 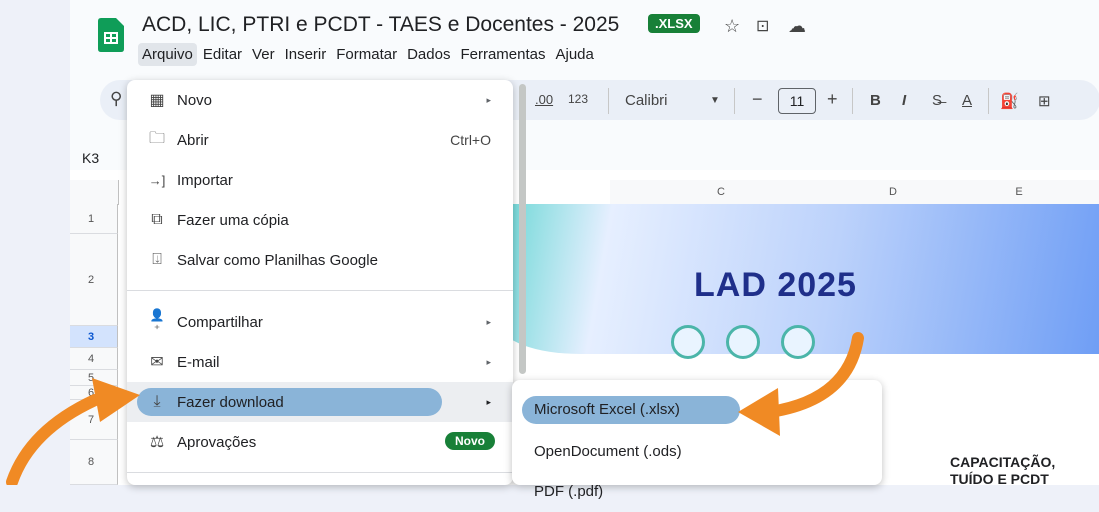 What do you see at coordinates (157, 180) in the screenshot?
I see `import-icon: →]` at bounding box center [157, 180].